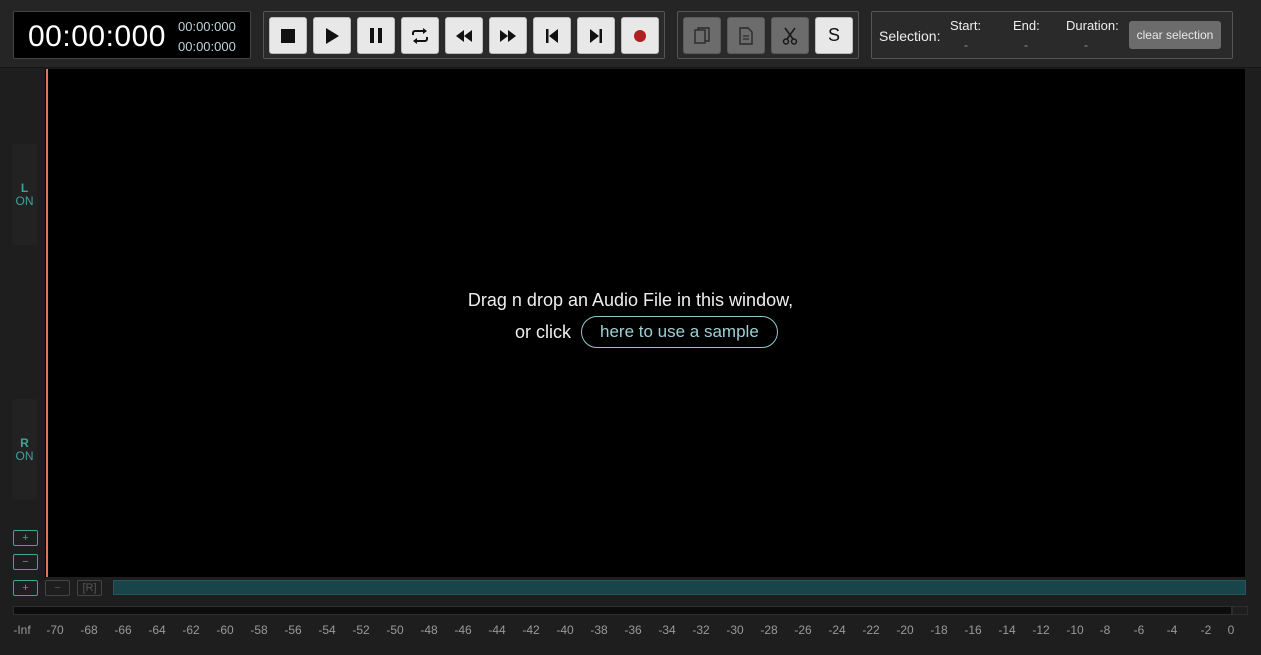  What do you see at coordinates (622, 610) in the screenshot?
I see `level-meter` at bounding box center [622, 610].